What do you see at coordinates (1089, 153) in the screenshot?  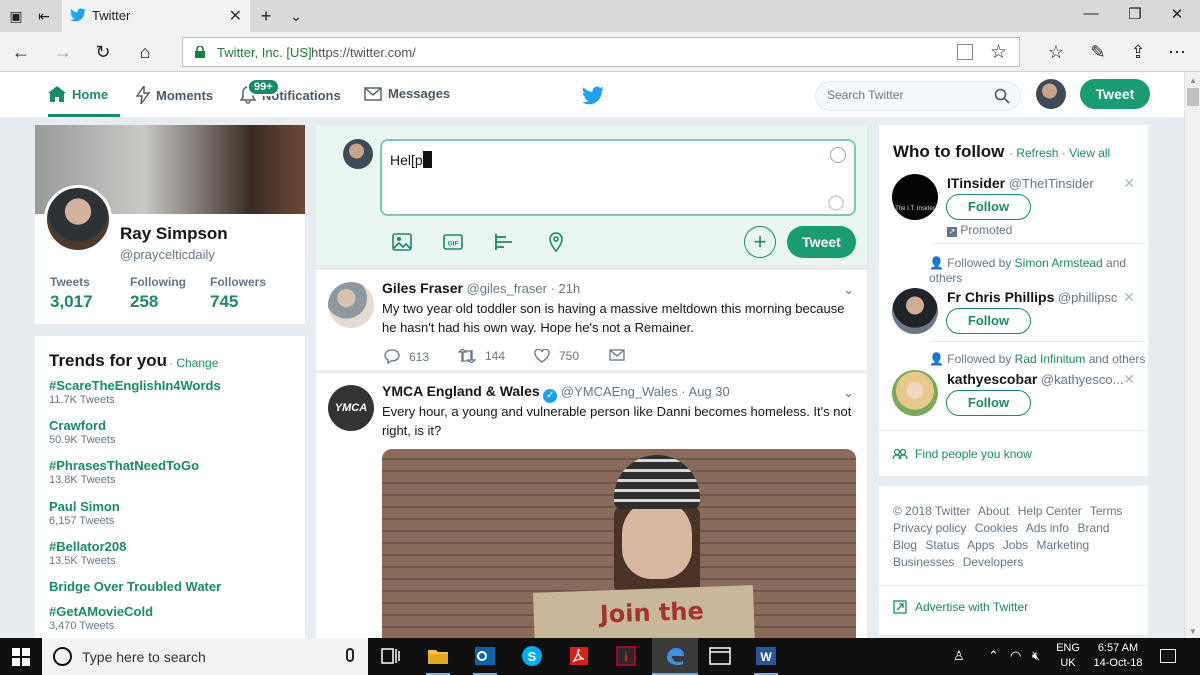 I see `view-all-link: View all` at bounding box center [1089, 153].